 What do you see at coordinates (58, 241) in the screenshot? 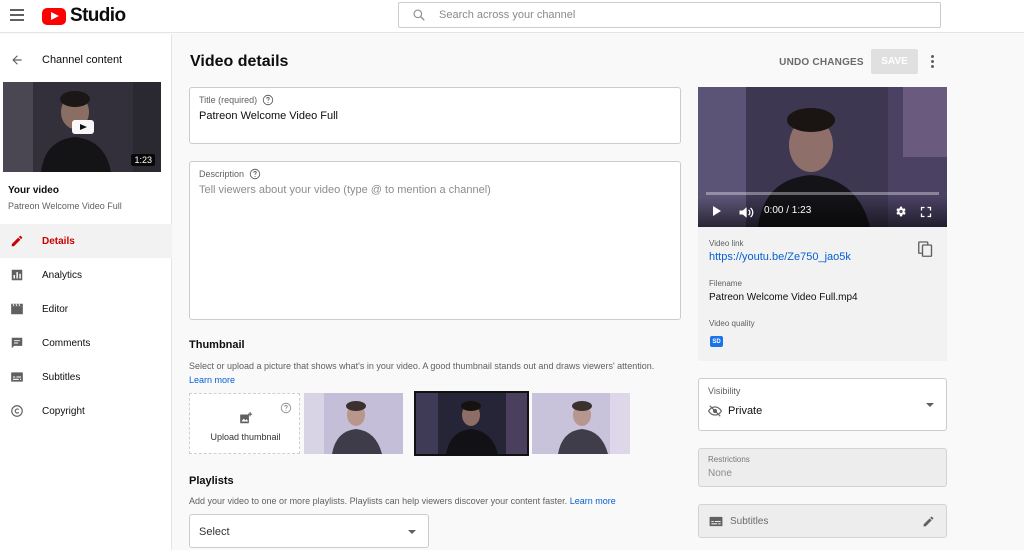
I see `sidebar-item-label: Details` at bounding box center [58, 241].